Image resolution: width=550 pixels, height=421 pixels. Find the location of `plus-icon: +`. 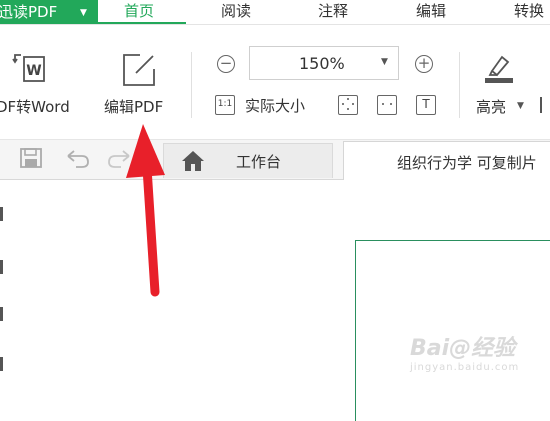

plus-icon: + is located at coordinates (424, 63).